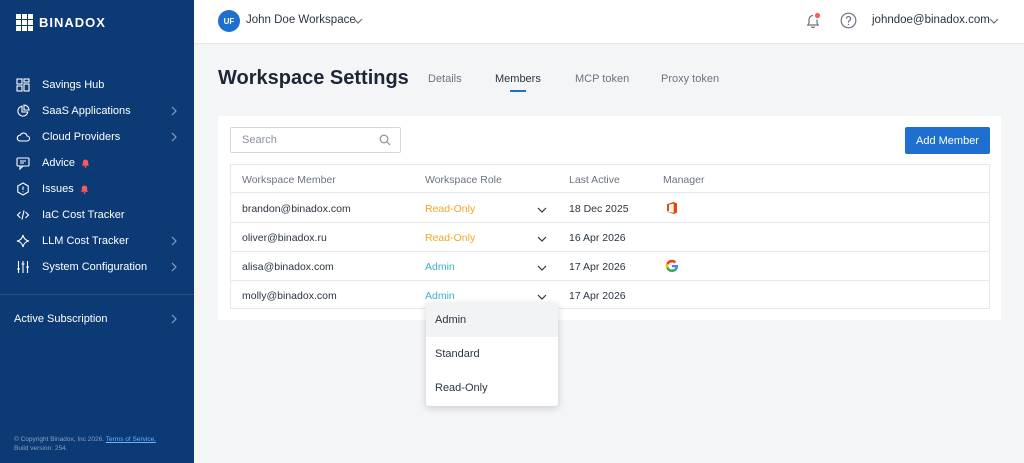  I want to click on tab-members: Members, so click(518, 79).